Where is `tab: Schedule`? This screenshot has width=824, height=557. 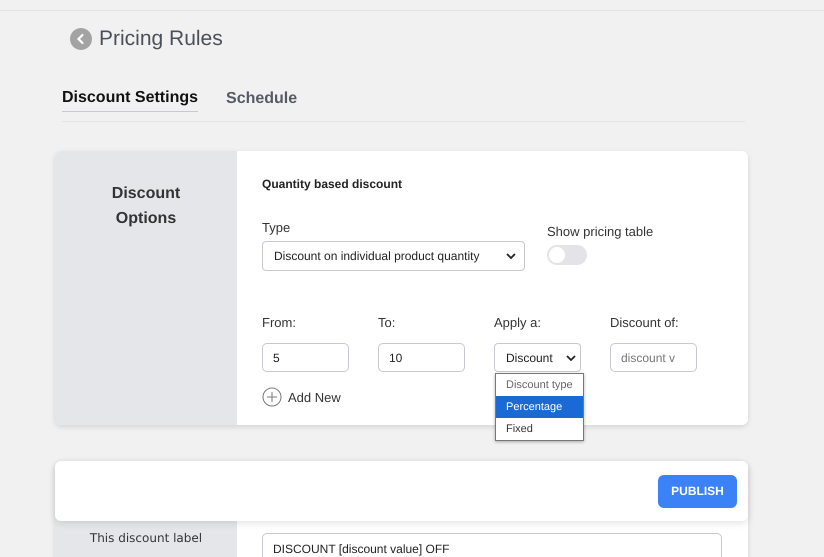 tab: Schedule is located at coordinates (262, 100).